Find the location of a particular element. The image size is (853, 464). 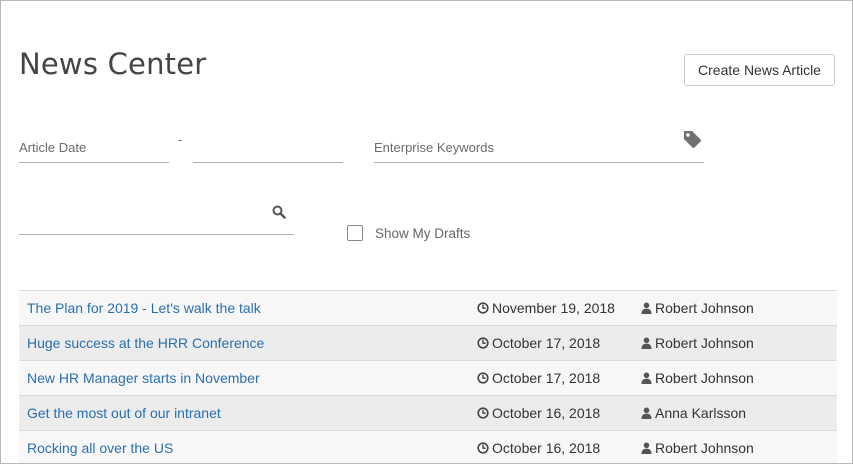

article-title-link: The Plan for 2019 - Let's walk the talk is located at coordinates (144, 308).